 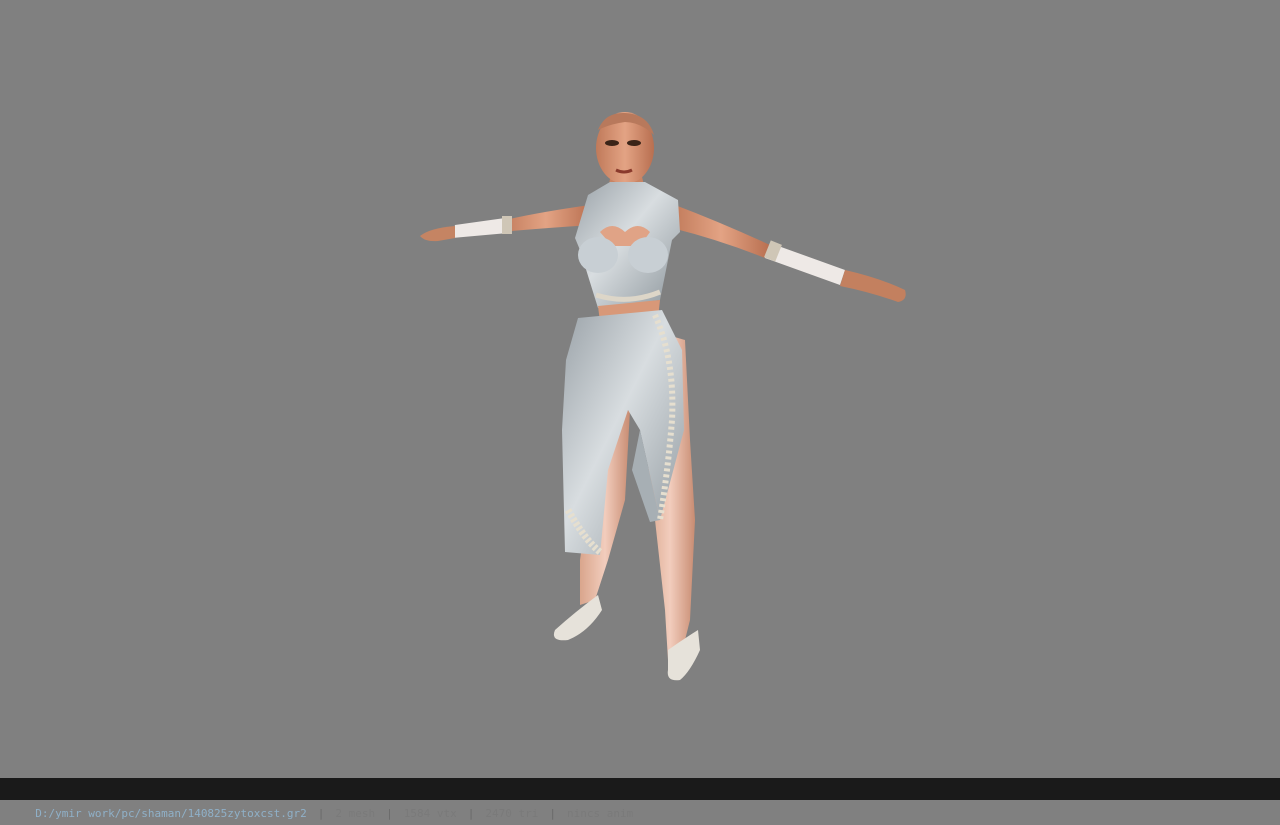 I want to click on bodice, so click(x=627, y=245).